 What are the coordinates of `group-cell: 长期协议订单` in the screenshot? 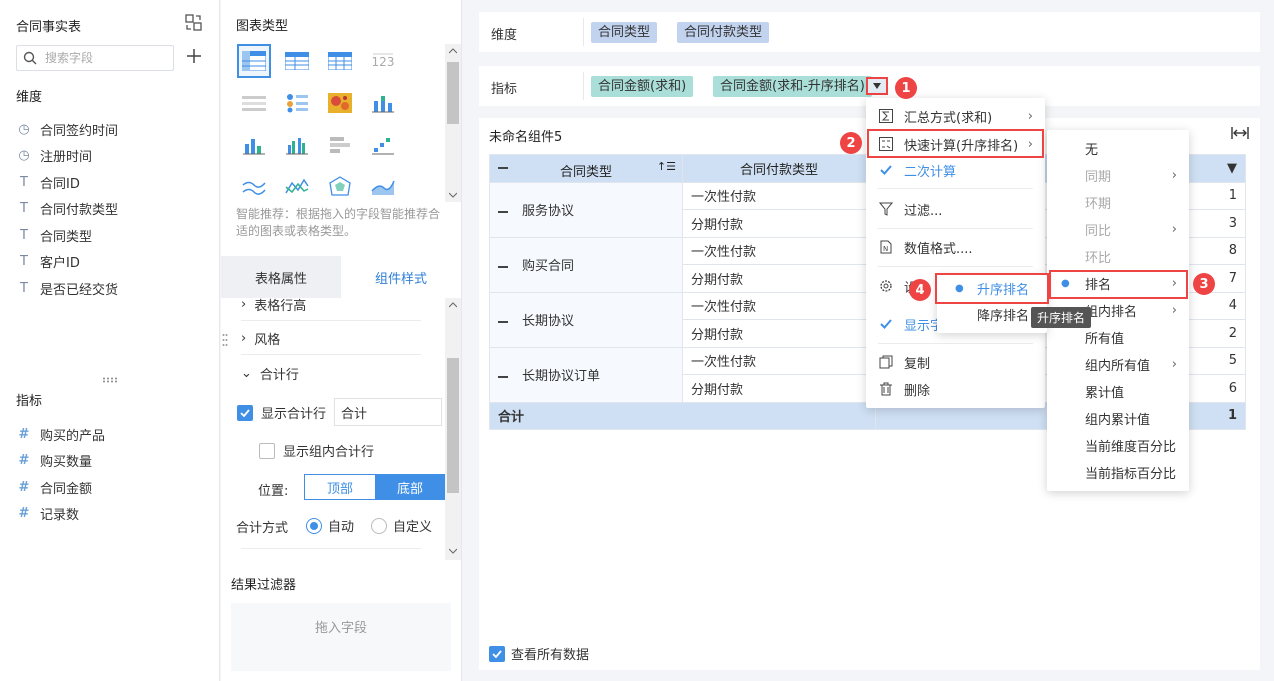 It's located at (586, 374).